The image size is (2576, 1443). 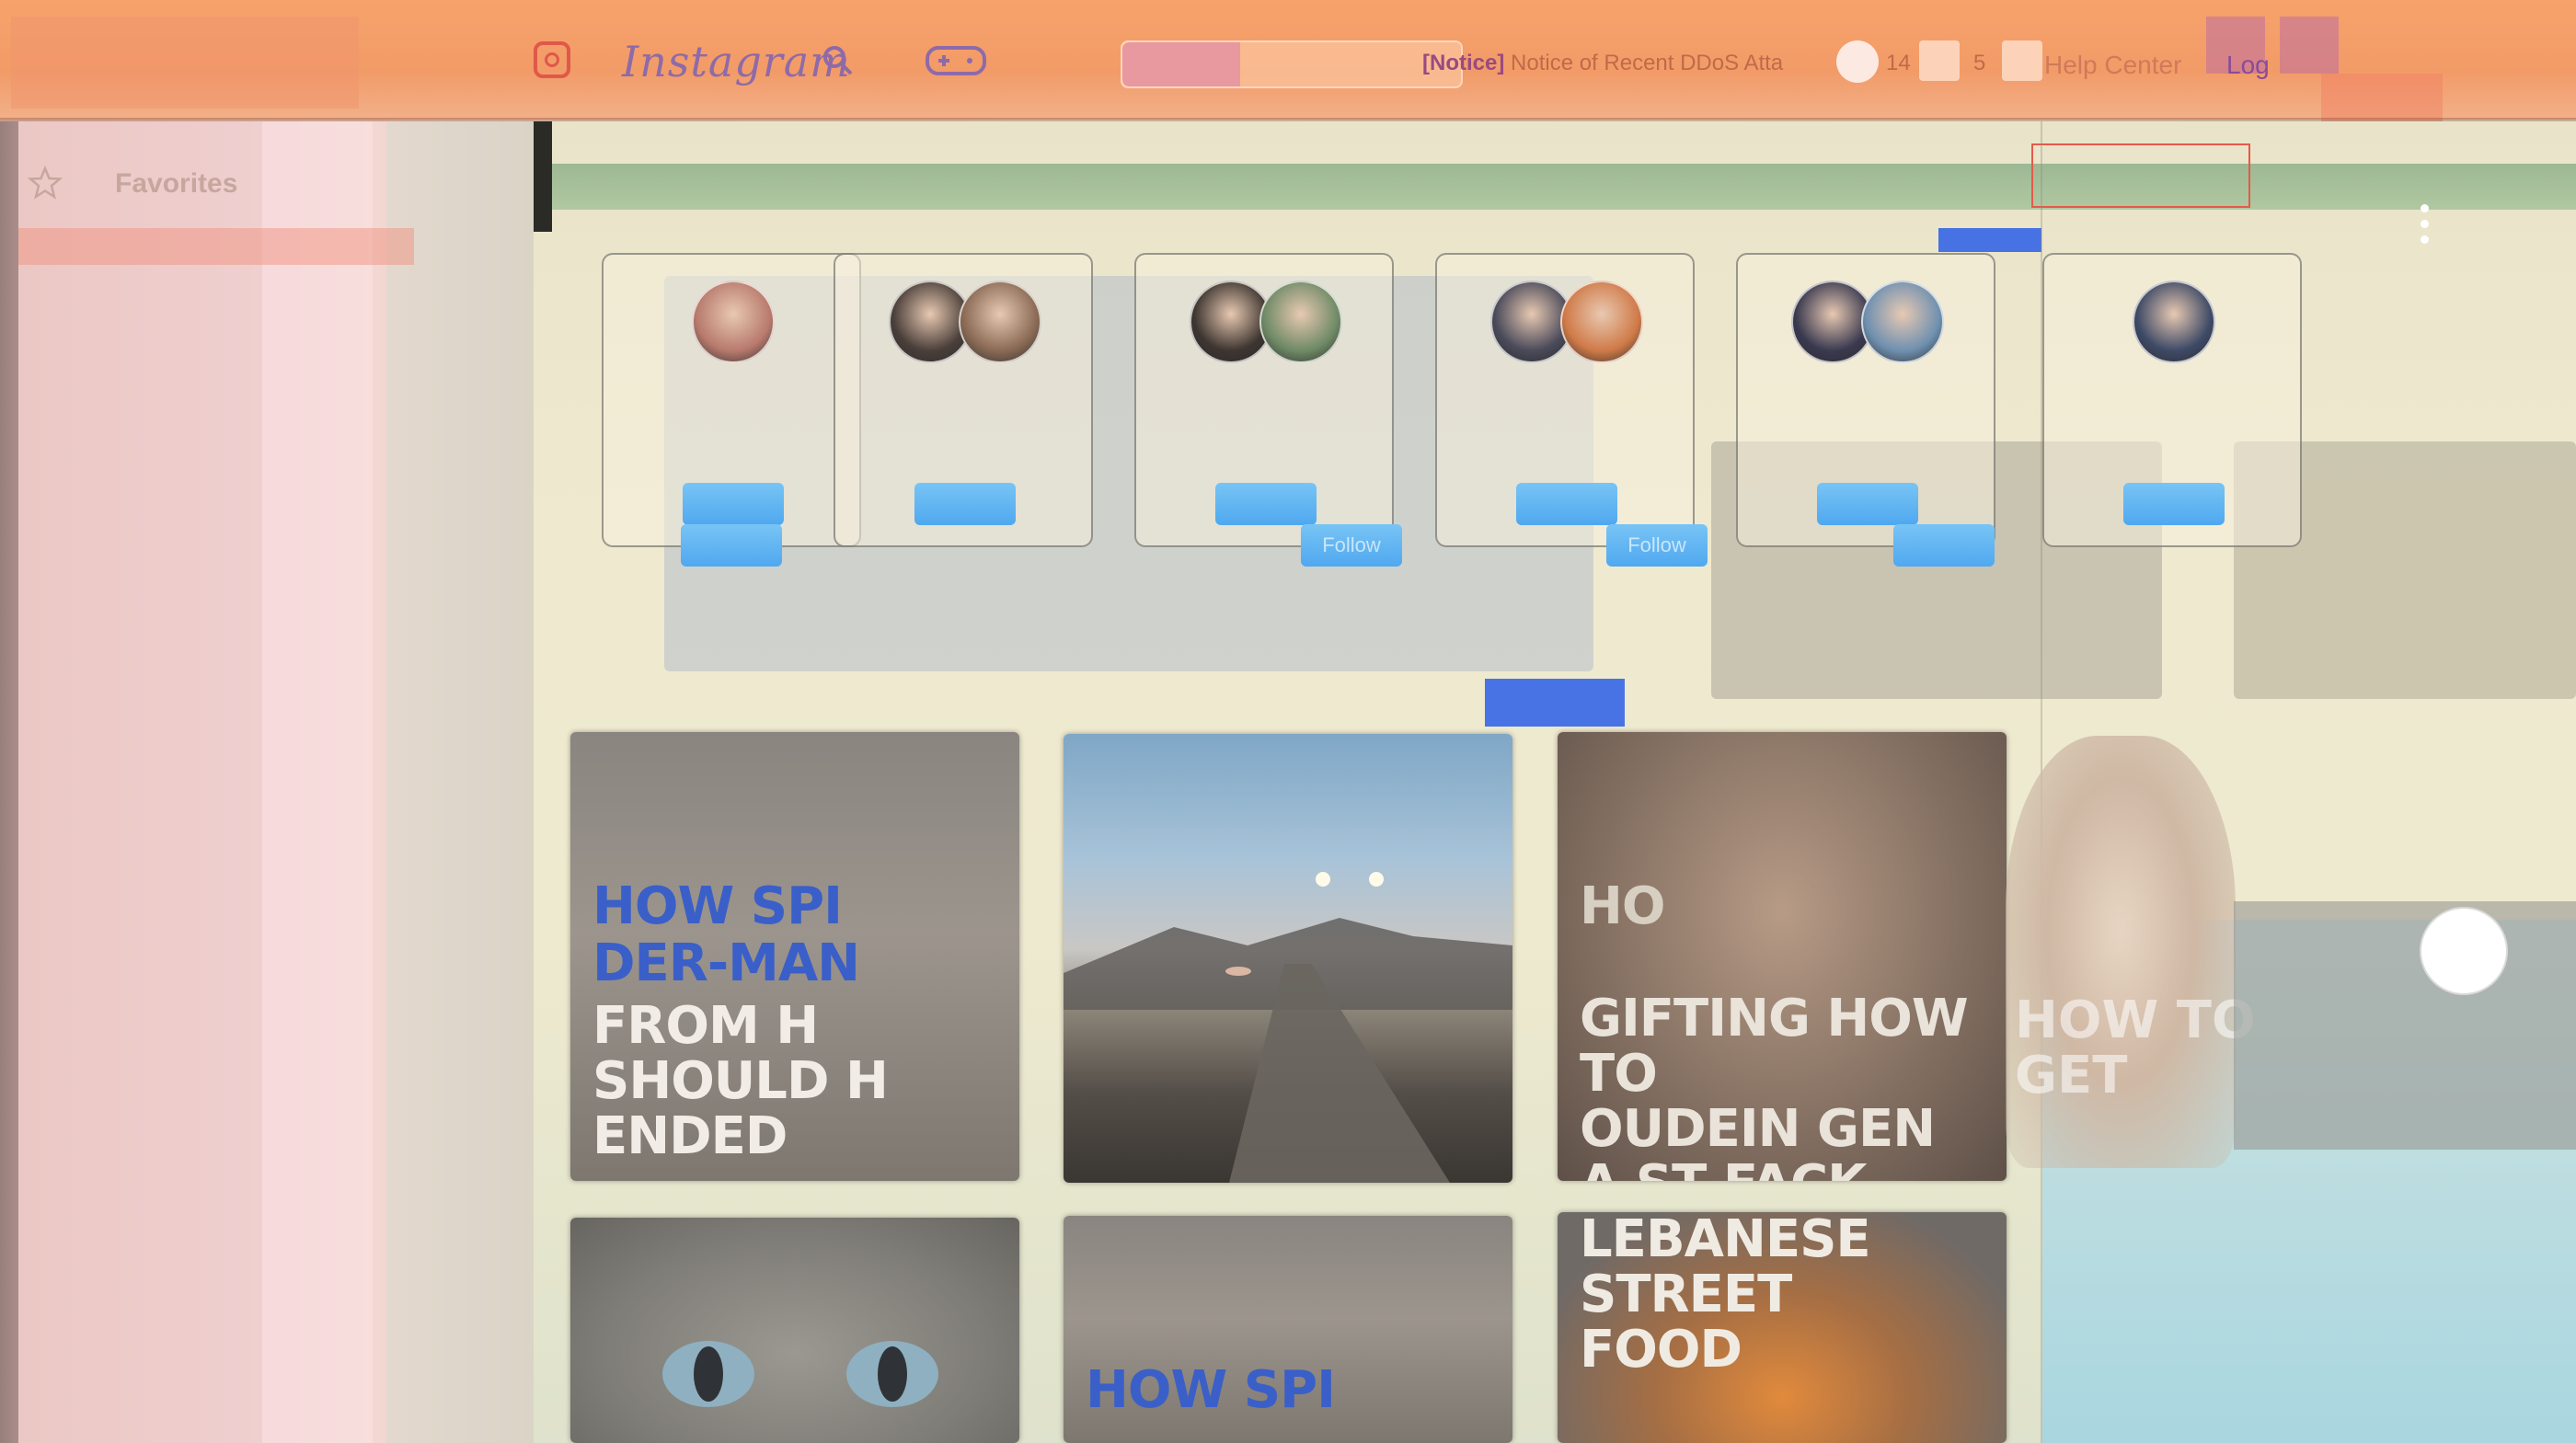 I want to click on sidebar-strip-a, so click(x=317, y=782).